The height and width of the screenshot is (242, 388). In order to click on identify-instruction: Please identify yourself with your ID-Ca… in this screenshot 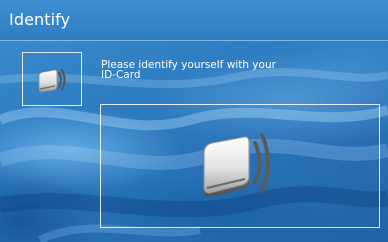, I will do `click(188, 70)`.